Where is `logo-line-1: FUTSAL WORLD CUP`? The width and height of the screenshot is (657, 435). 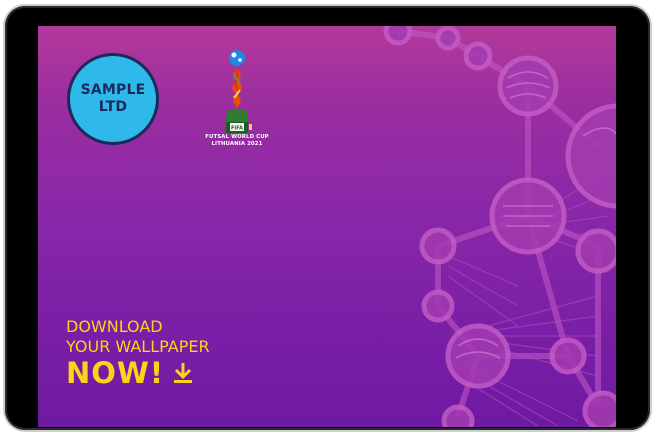 logo-line-1: FUTSAL WORLD CUP is located at coordinates (237, 137).